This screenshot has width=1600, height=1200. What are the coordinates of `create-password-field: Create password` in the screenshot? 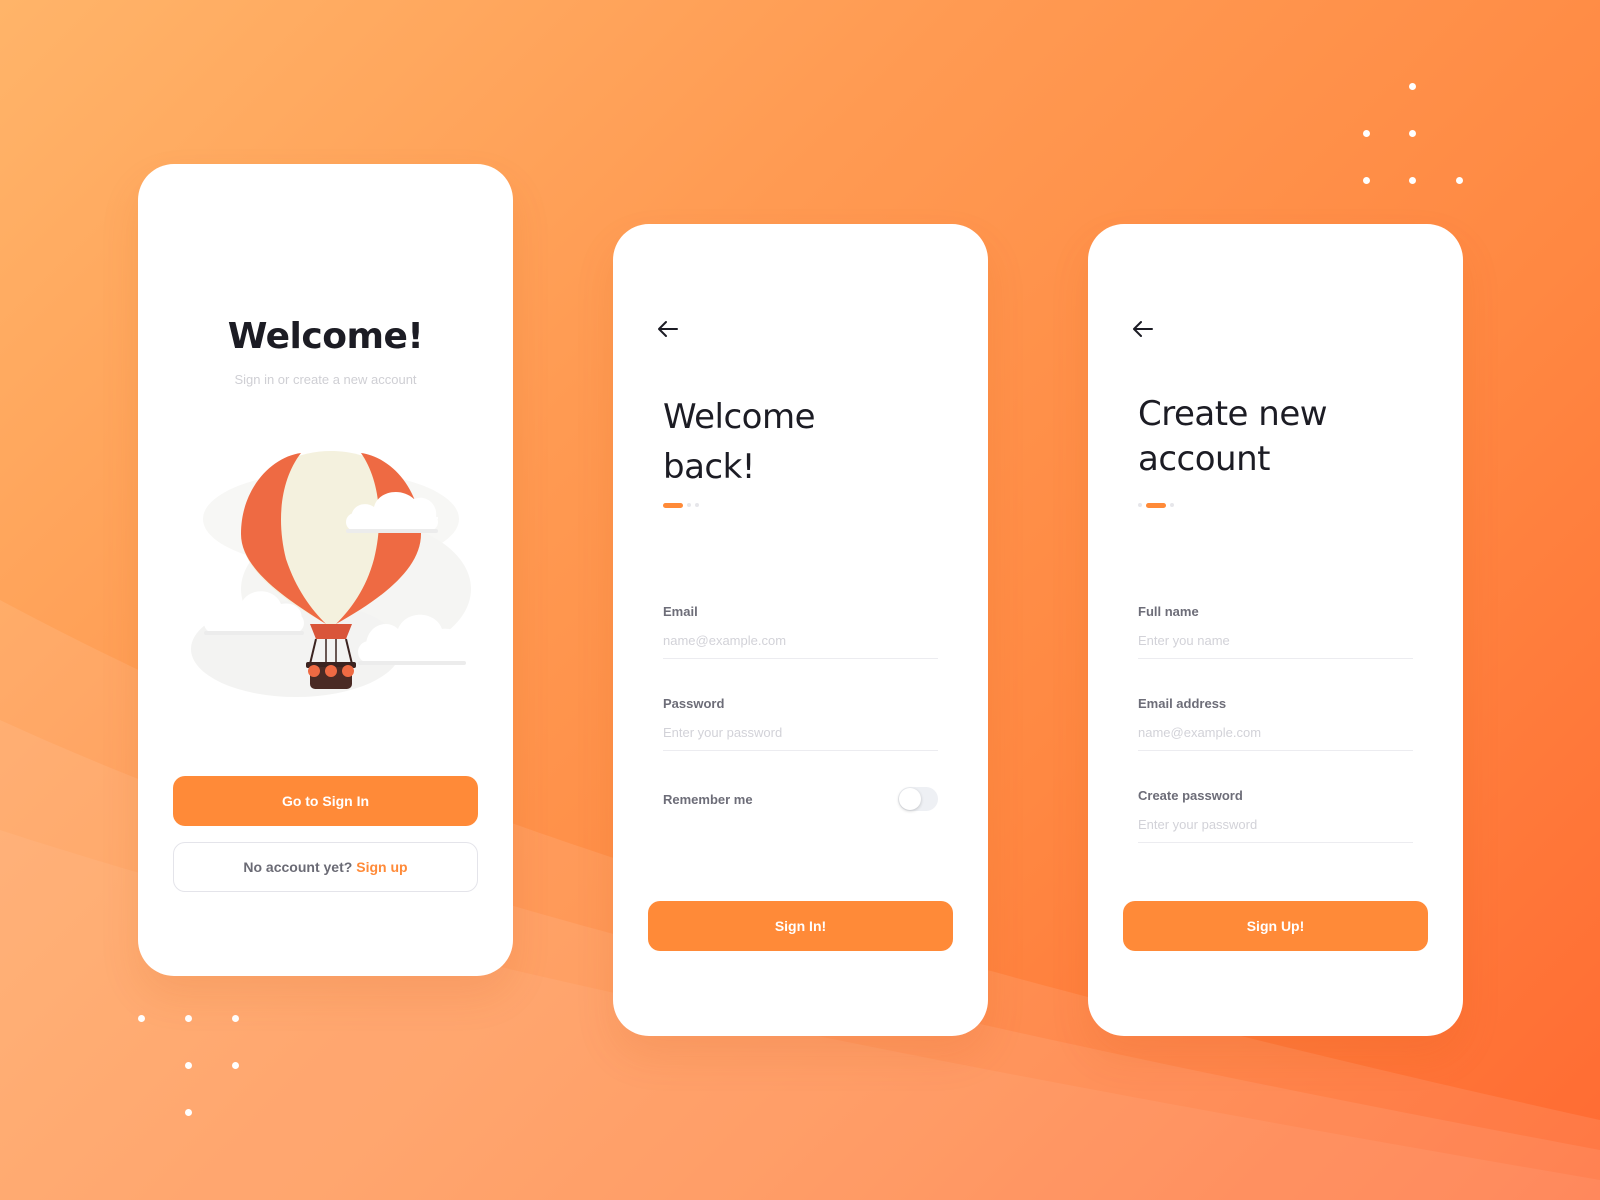 It's located at (1275, 815).